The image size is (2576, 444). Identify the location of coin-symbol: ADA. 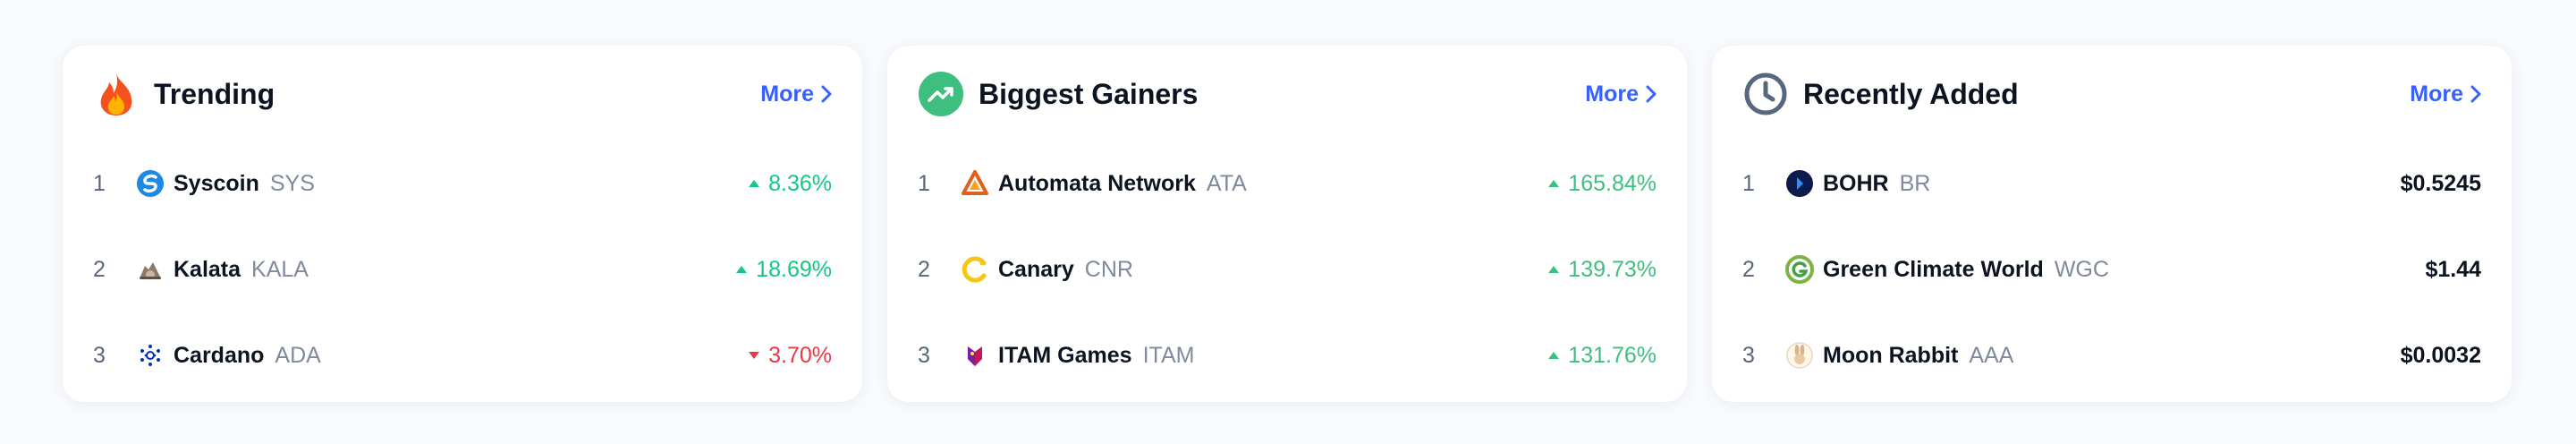
(298, 355).